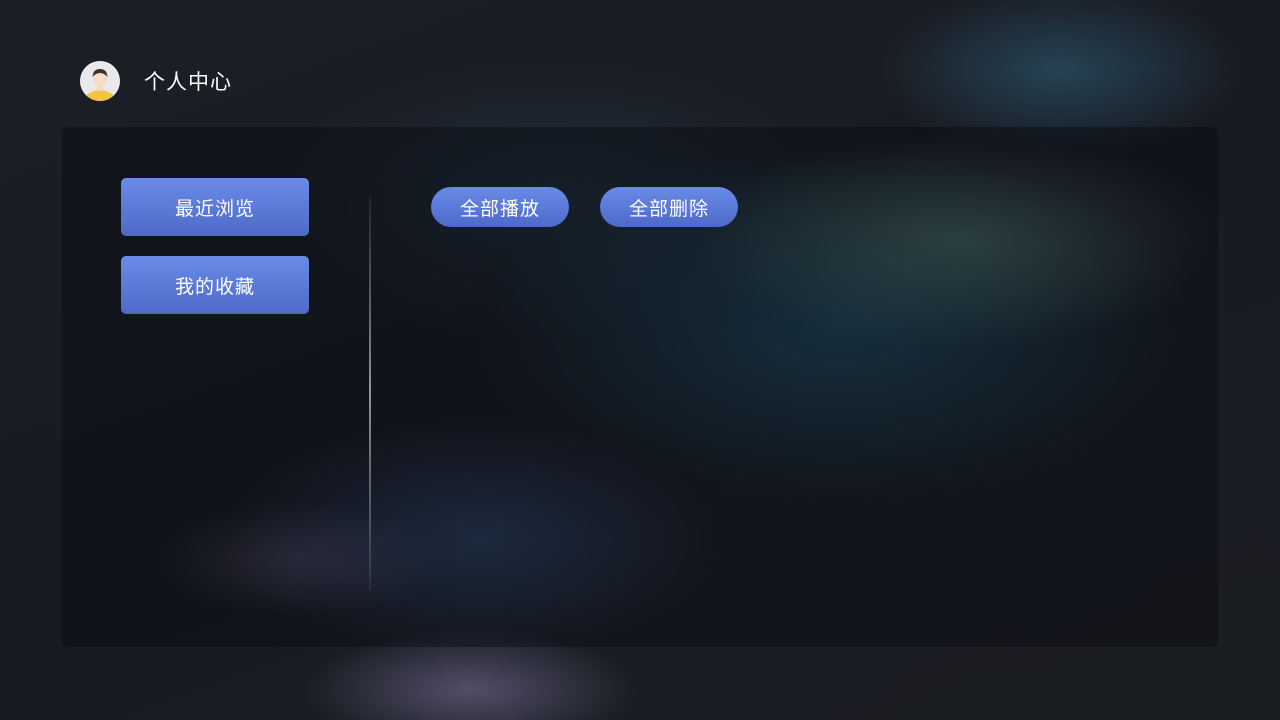 This screenshot has width=1280, height=720. What do you see at coordinates (215, 207) in the screenshot?
I see `sidebar-item-recent: 最近浏览` at bounding box center [215, 207].